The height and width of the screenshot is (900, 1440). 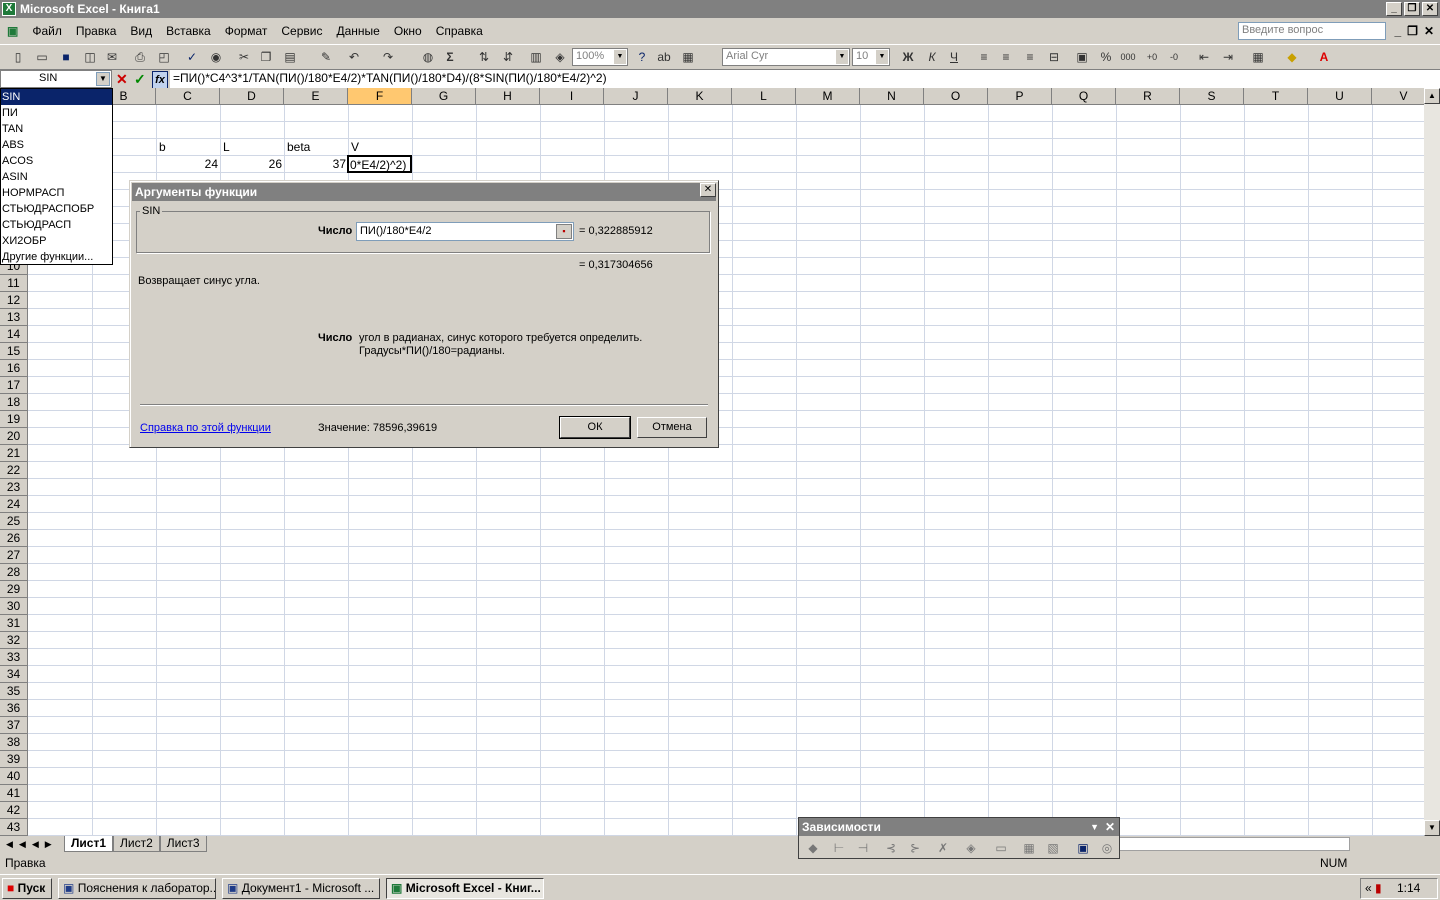 What do you see at coordinates (380, 96) in the screenshot?
I see `column-header: F` at bounding box center [380, 96].